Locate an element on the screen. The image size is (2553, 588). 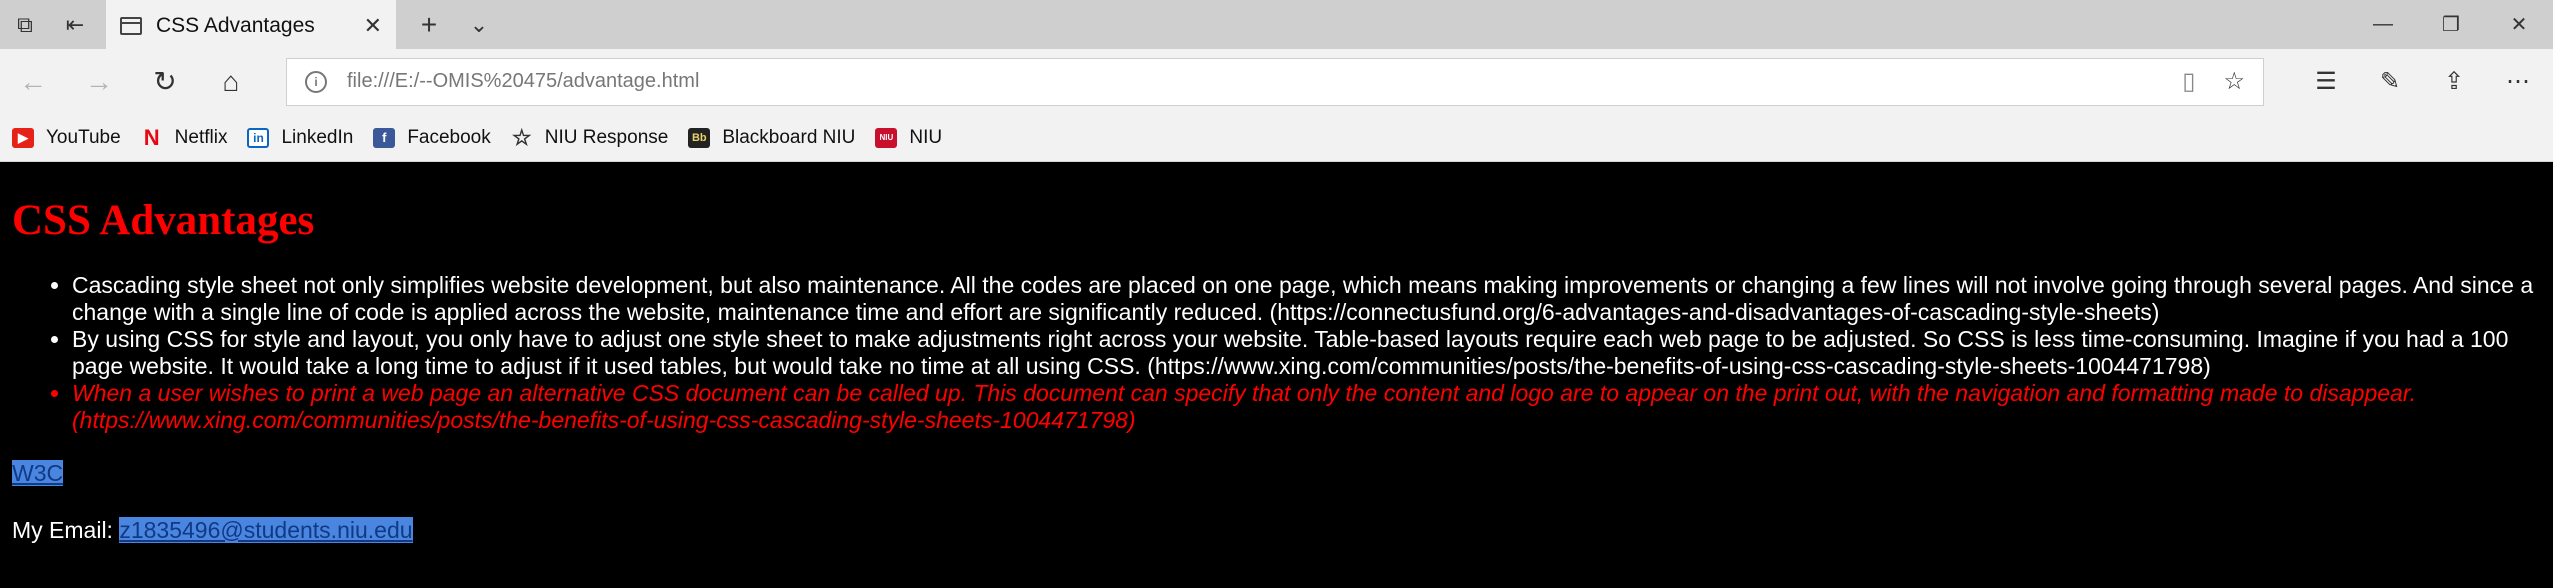
set-tabs-aside-icon: ⇤ is located at coordinates (75, 24).